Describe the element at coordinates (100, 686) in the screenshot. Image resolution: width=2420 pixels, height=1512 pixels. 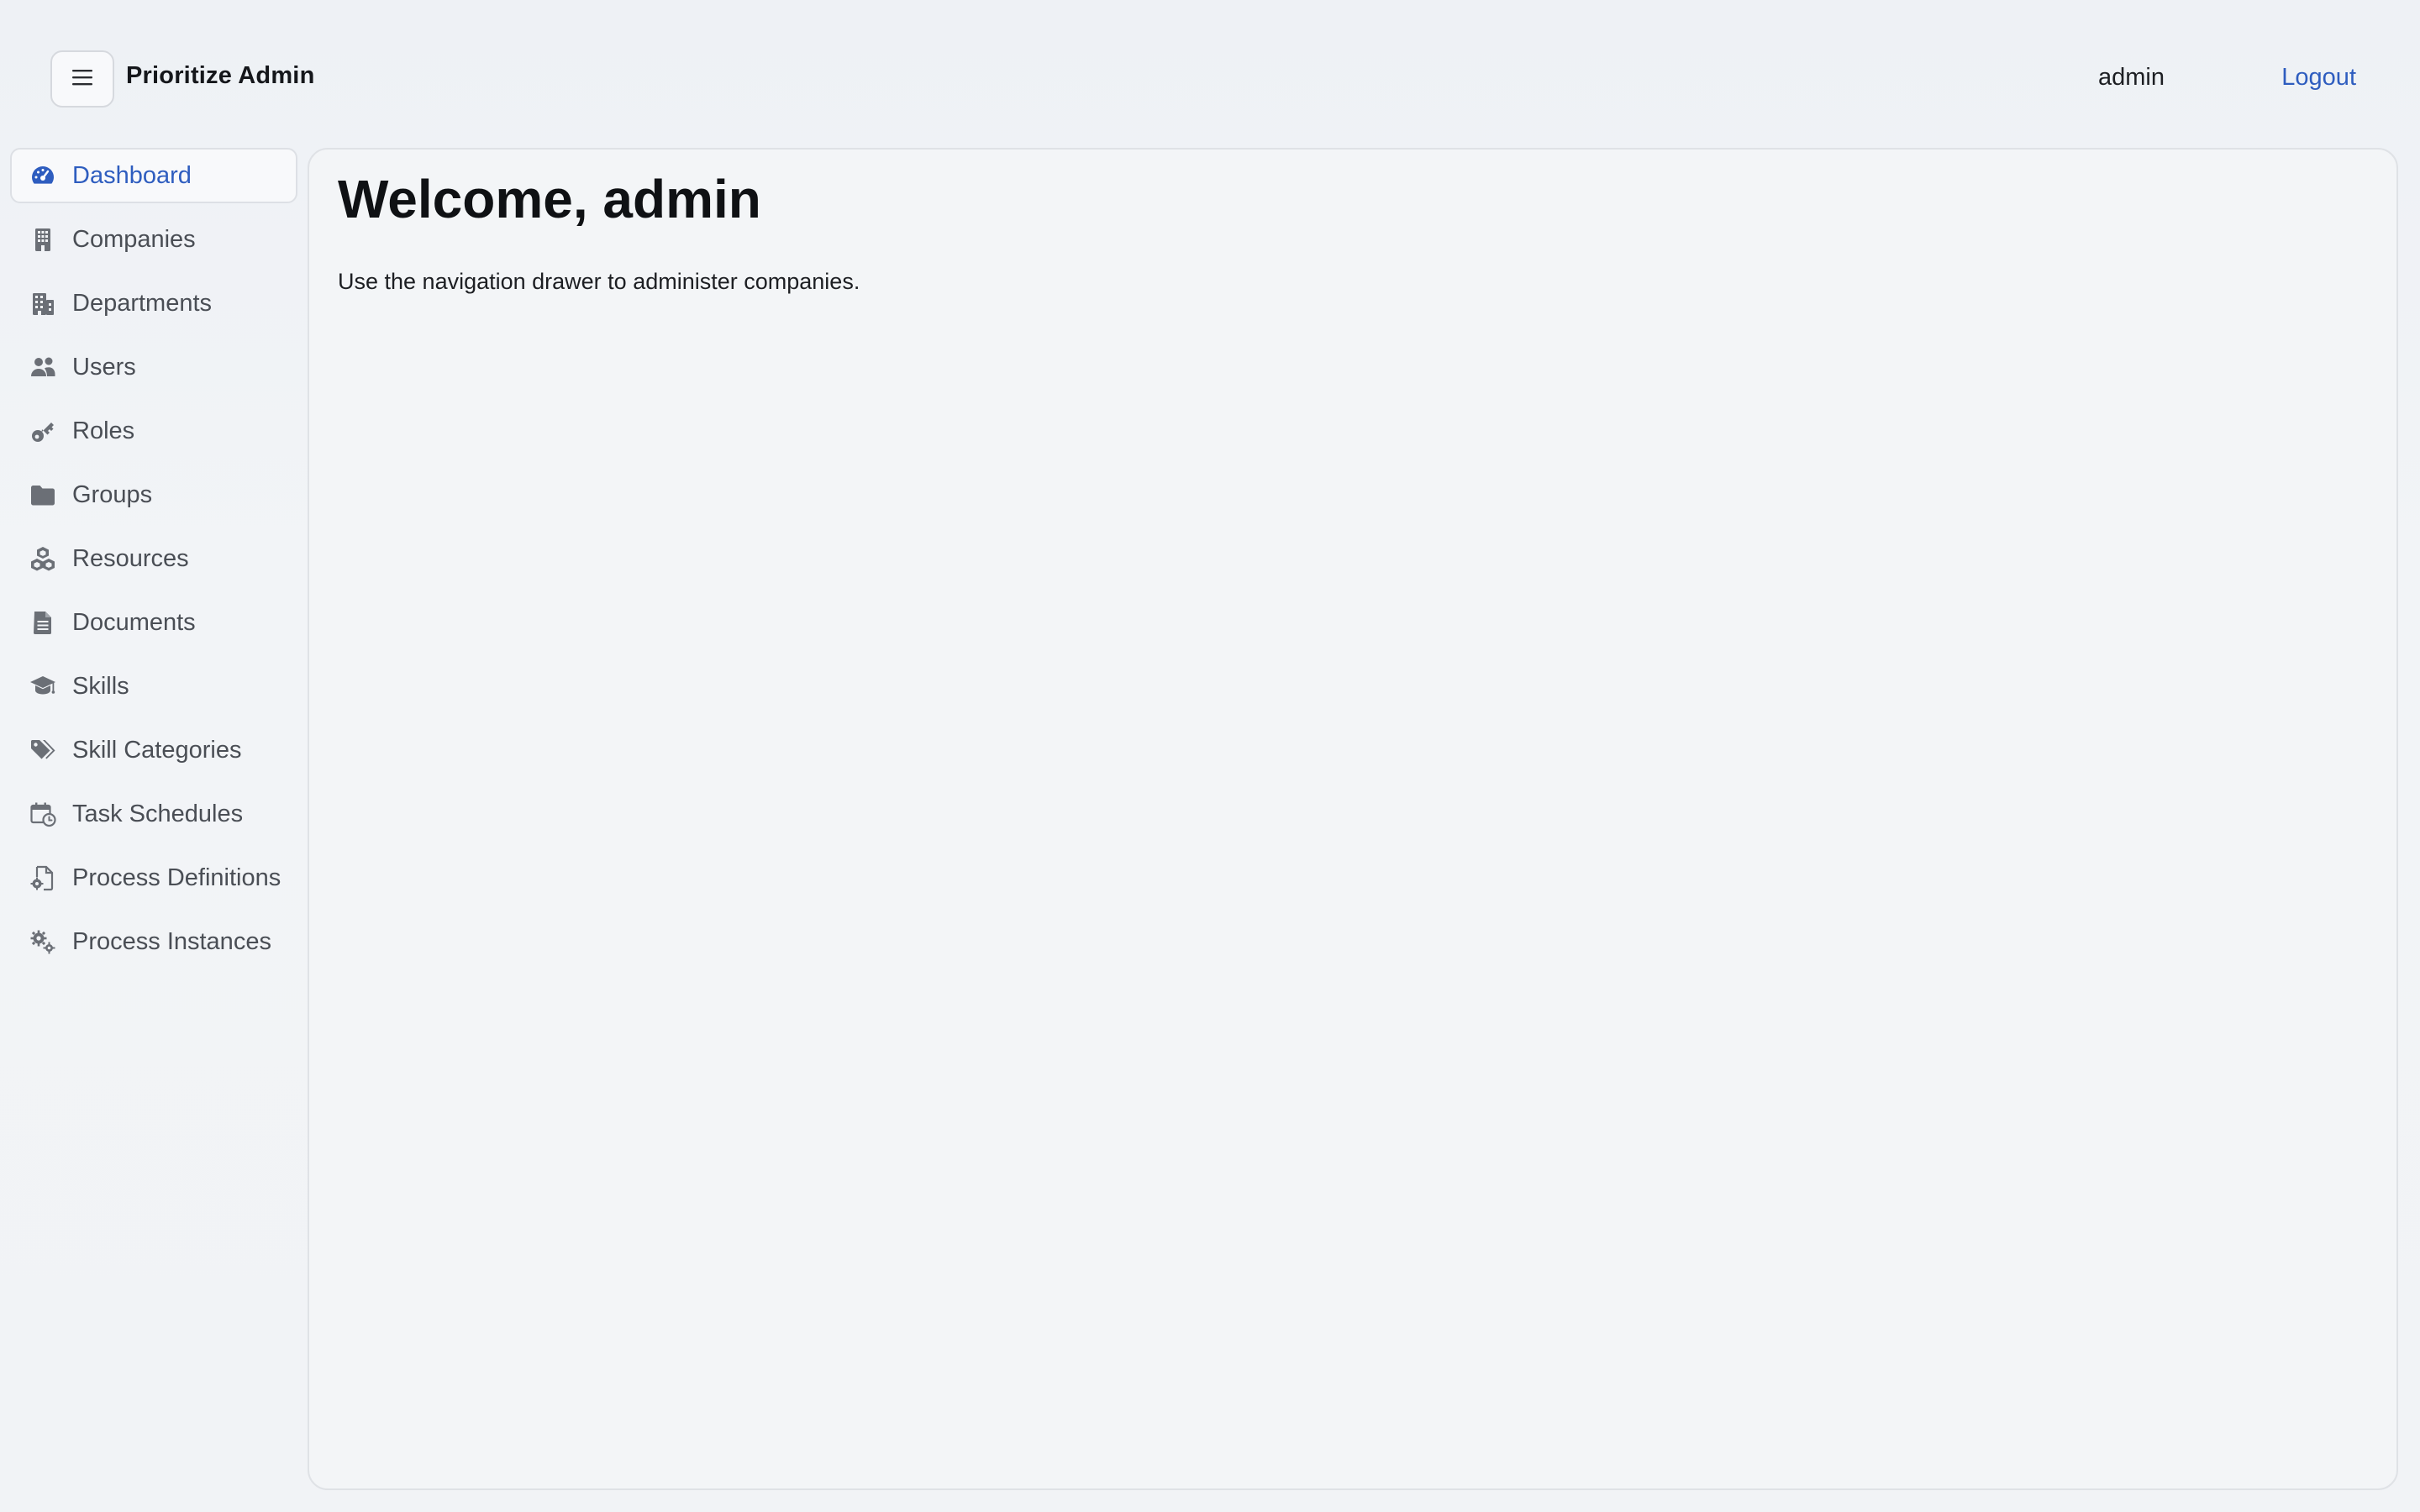
I see `sidebar-item-label: Skills` at that location.